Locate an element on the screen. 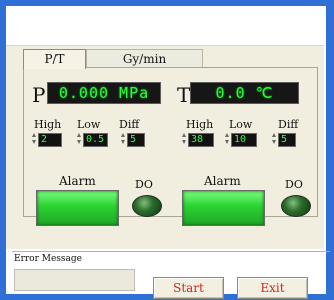  tab-gy-min: Gy/min is located at coordinates (144, 58).